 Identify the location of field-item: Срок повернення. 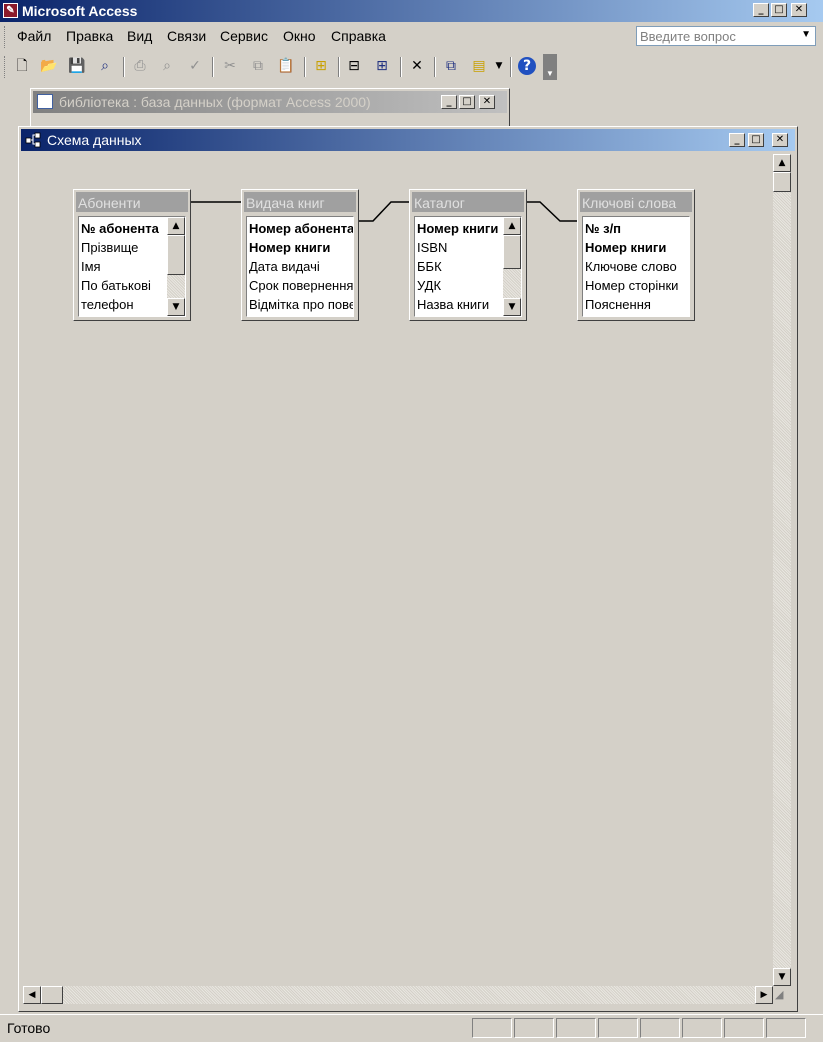
(301, 285).